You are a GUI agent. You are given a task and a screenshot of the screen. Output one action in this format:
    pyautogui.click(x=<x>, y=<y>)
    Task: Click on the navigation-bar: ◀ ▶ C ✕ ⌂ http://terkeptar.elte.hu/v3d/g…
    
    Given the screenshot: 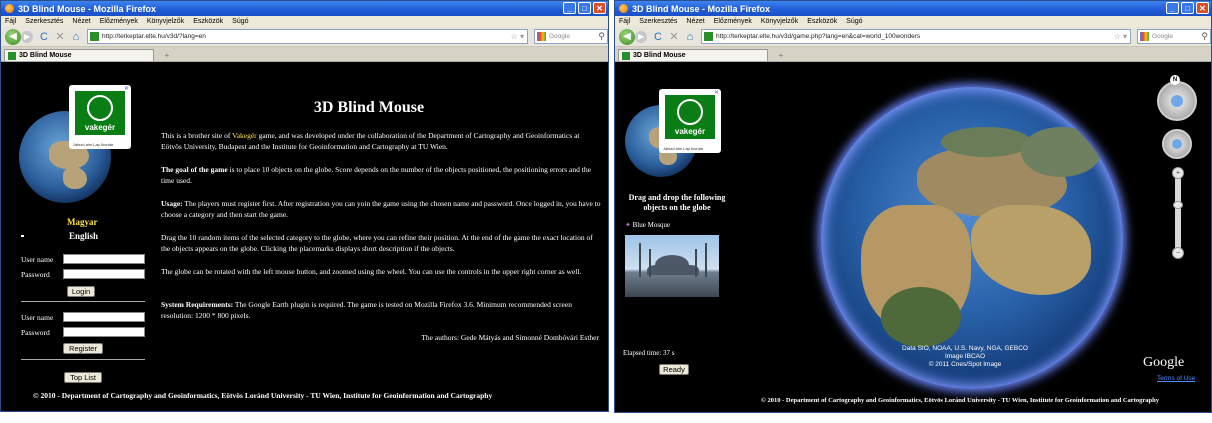 What is the action you would take?
    pyautogui.click(x=913, y=37)
    